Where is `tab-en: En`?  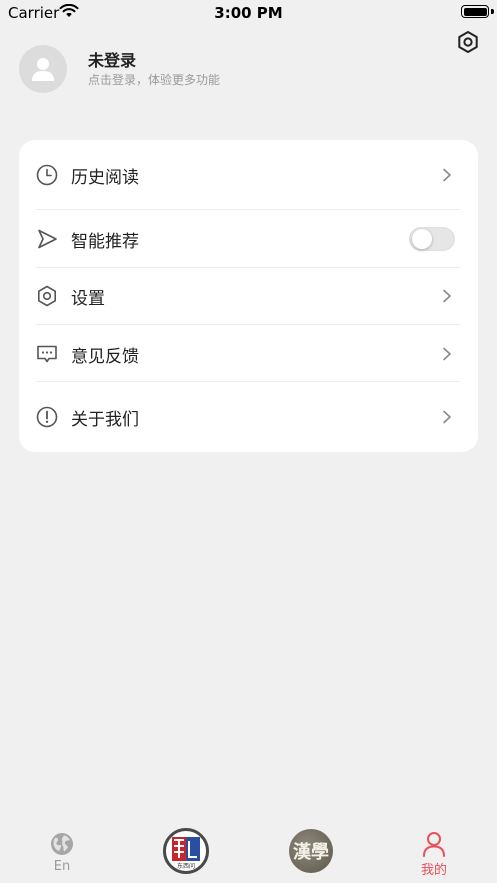 tab-en: En is located at coordinates (62, 854).